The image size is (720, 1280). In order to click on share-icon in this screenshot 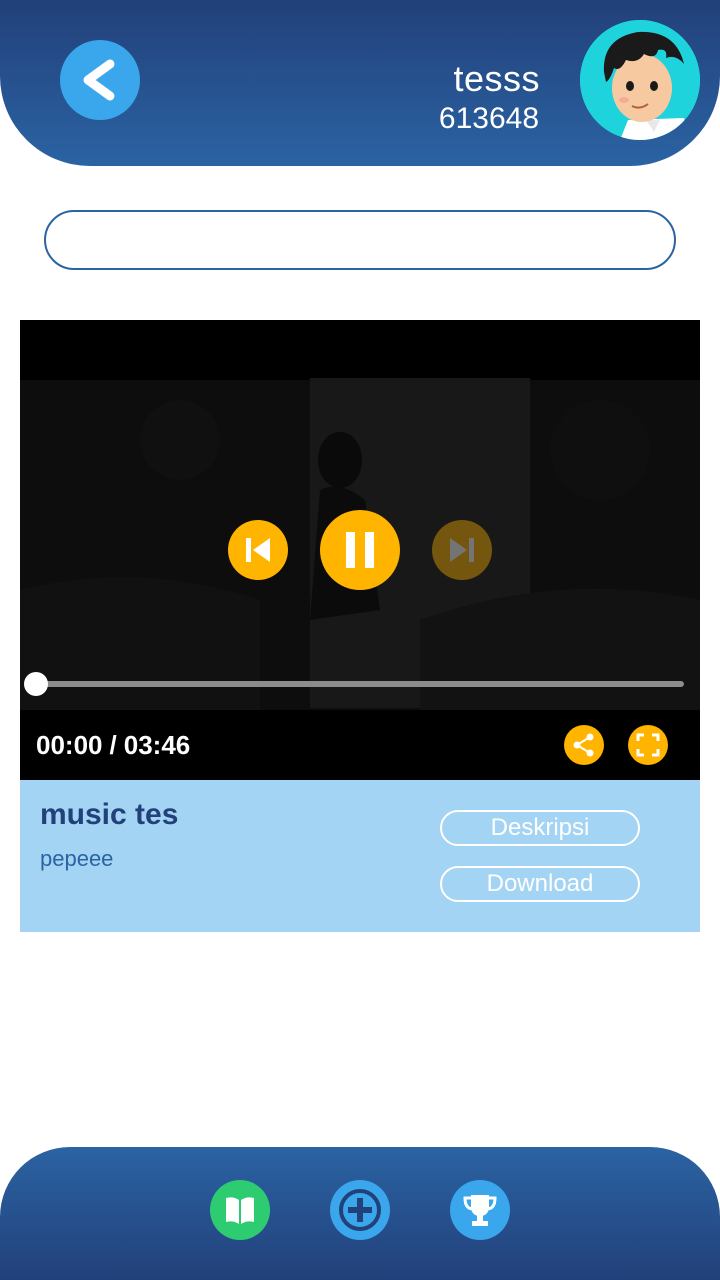, I will do `click(583, 745)`.